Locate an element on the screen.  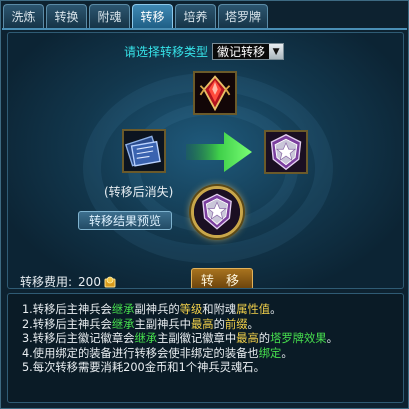
note-line: 1.转移后主神兵会继承副神兵的等级和附魂属性值。 is located at coordinates (206, 310).